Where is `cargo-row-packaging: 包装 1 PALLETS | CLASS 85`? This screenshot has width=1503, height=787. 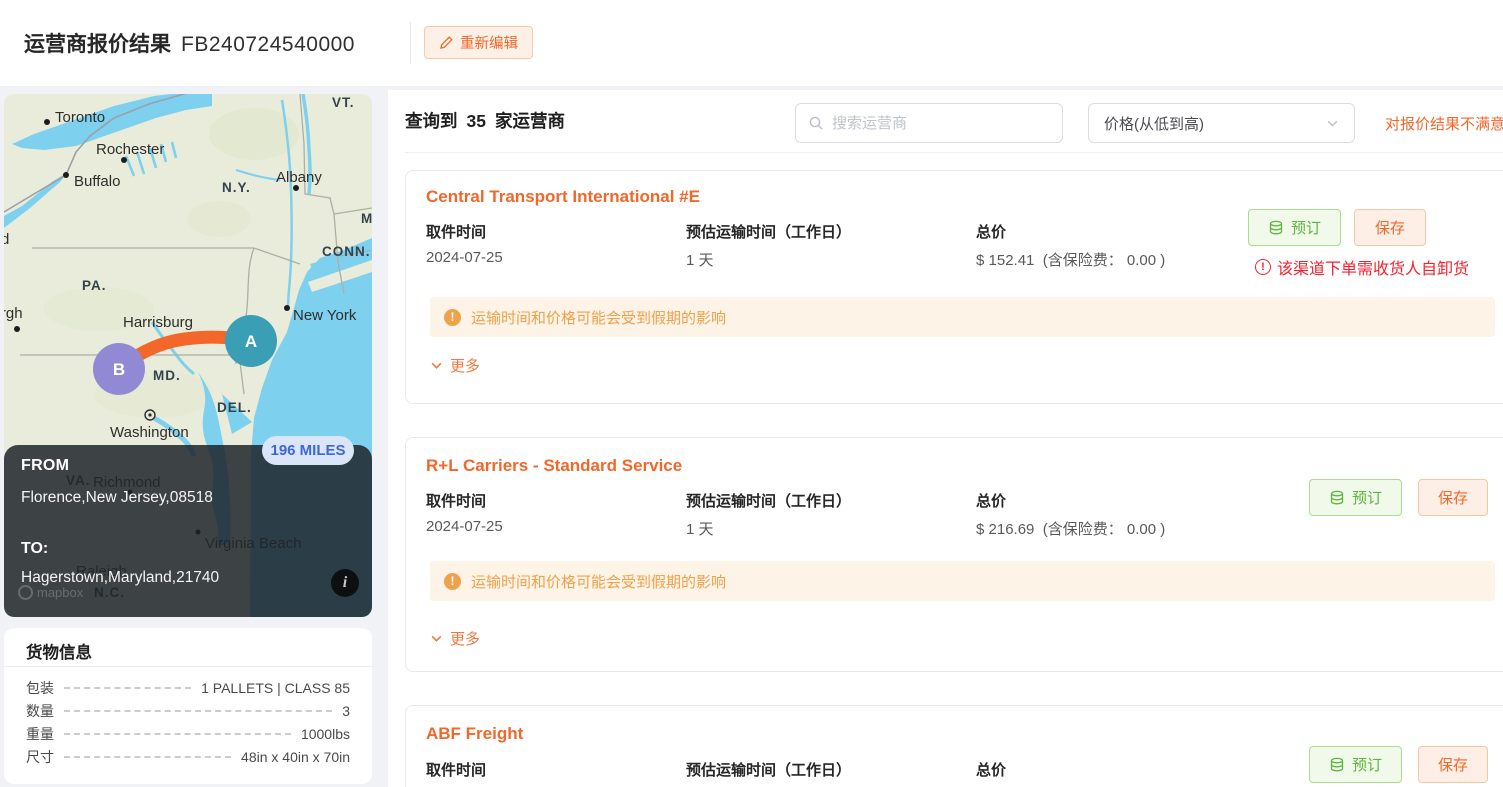
cargo-row-packaging: 包装 1 PALLETS | CLASS 85 is located at coordinates (188, 687).